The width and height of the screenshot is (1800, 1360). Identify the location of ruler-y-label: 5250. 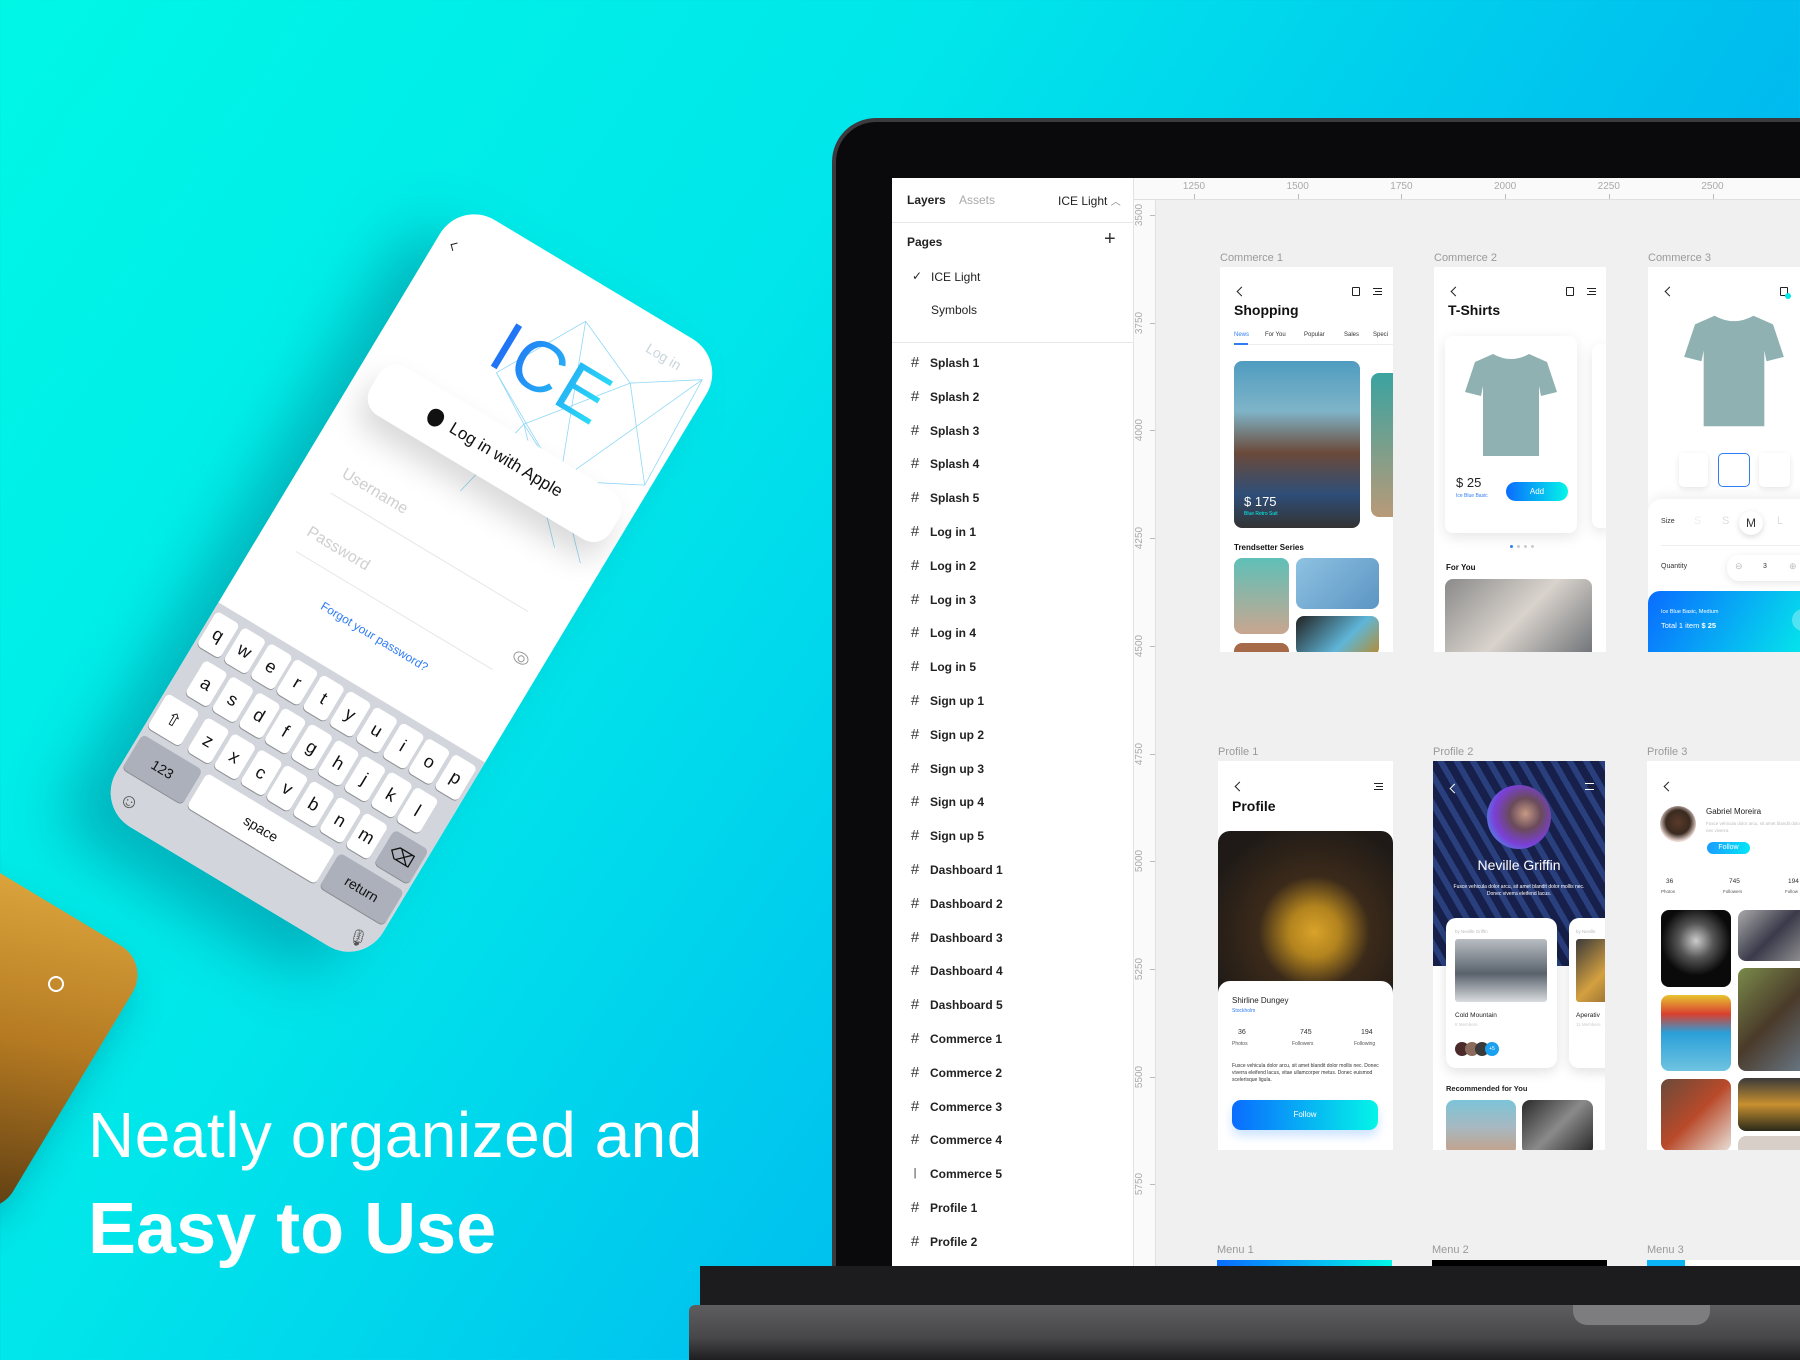
(1139, 969).